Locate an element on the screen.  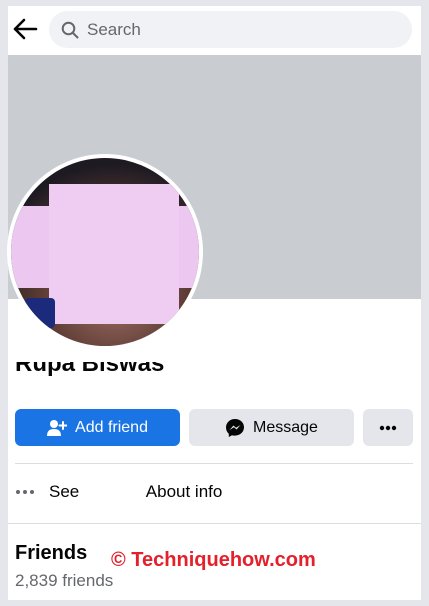
search-bar is located at coordinates (230, 29).